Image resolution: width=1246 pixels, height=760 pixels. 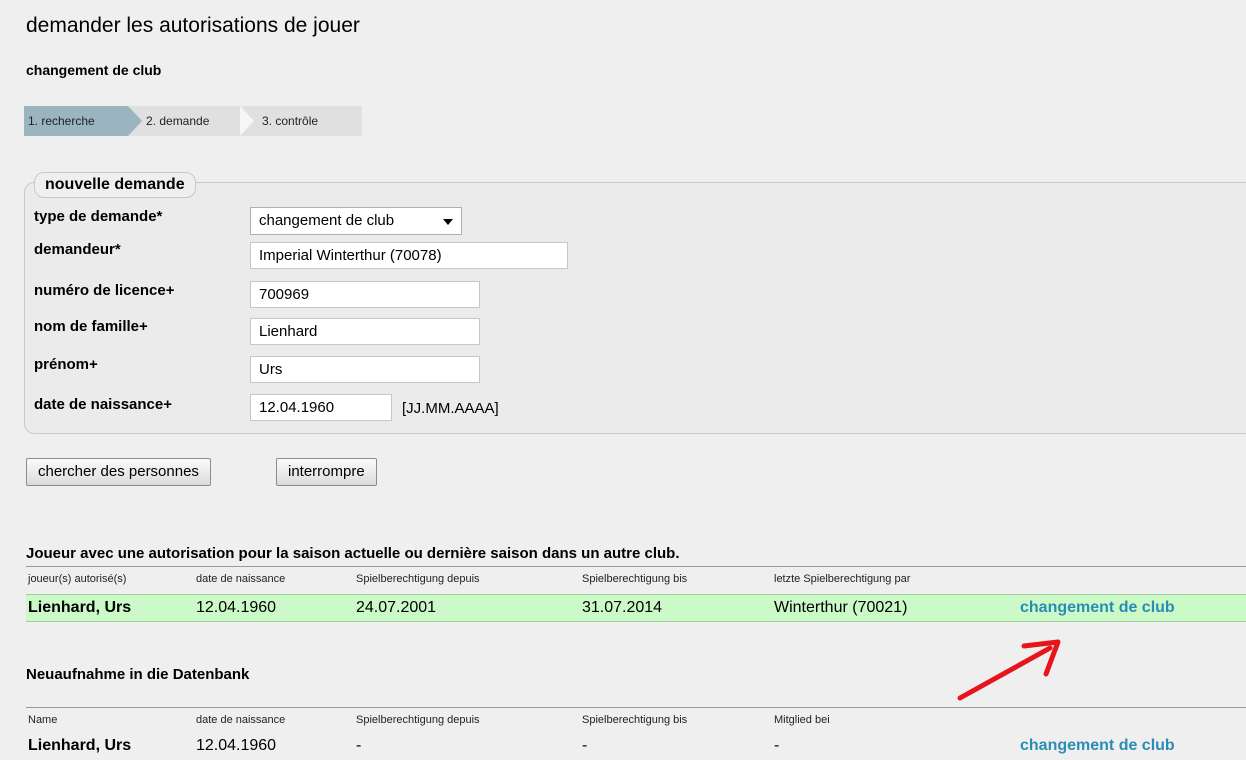 I want to click on license-input: 700969, so click(x=365, y=294).